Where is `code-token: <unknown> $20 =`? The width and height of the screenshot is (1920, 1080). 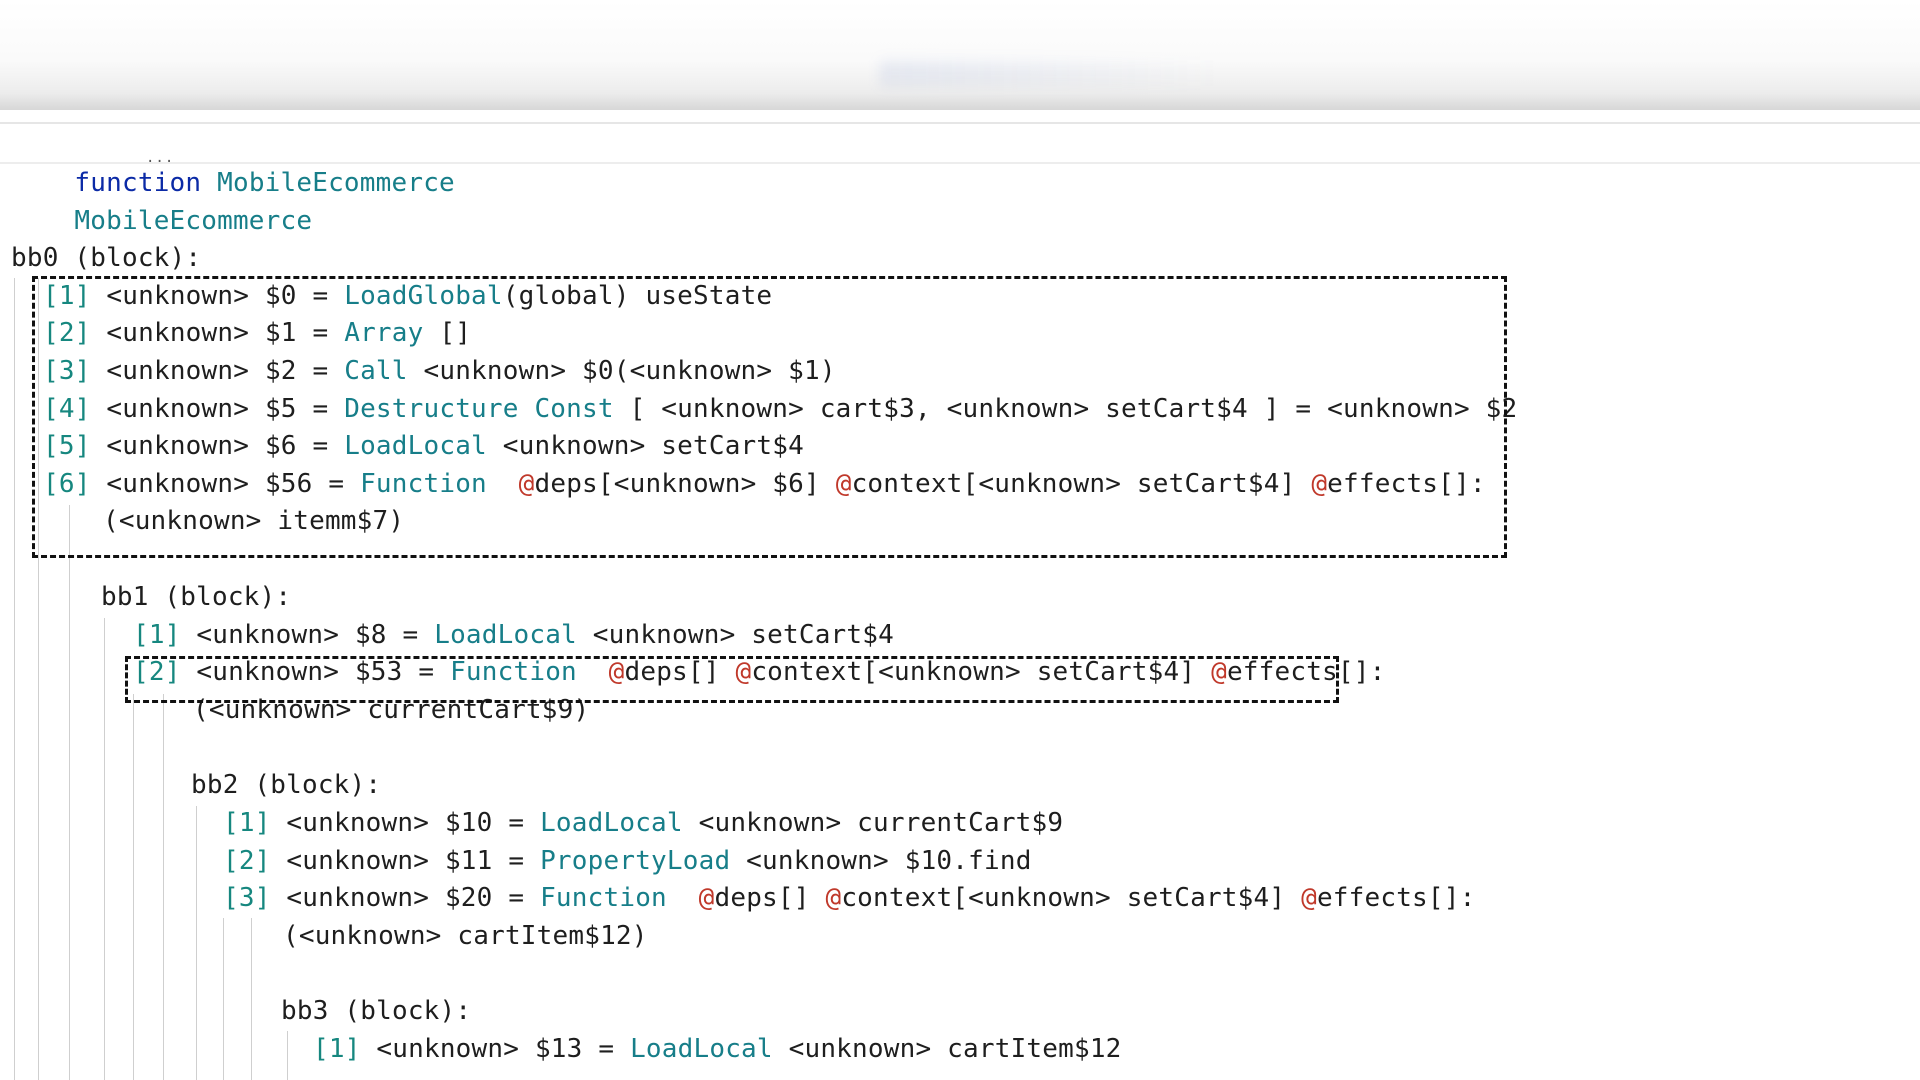 code-token: <unknown> $20 = is located at coordinates (405, 898).